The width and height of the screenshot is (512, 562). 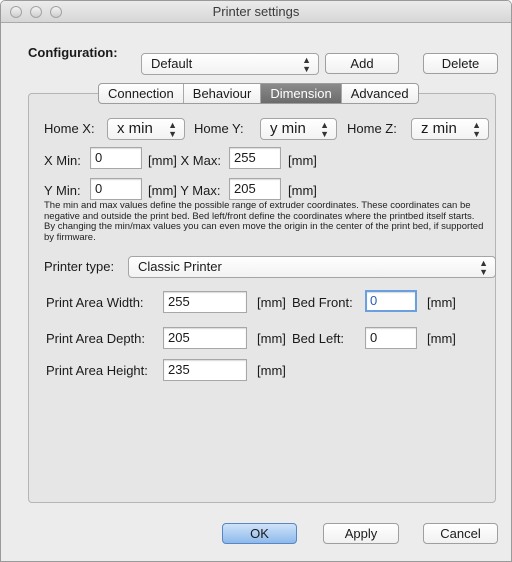 I want to click on print-area-width-field: 255, so click(x=205, y=302).